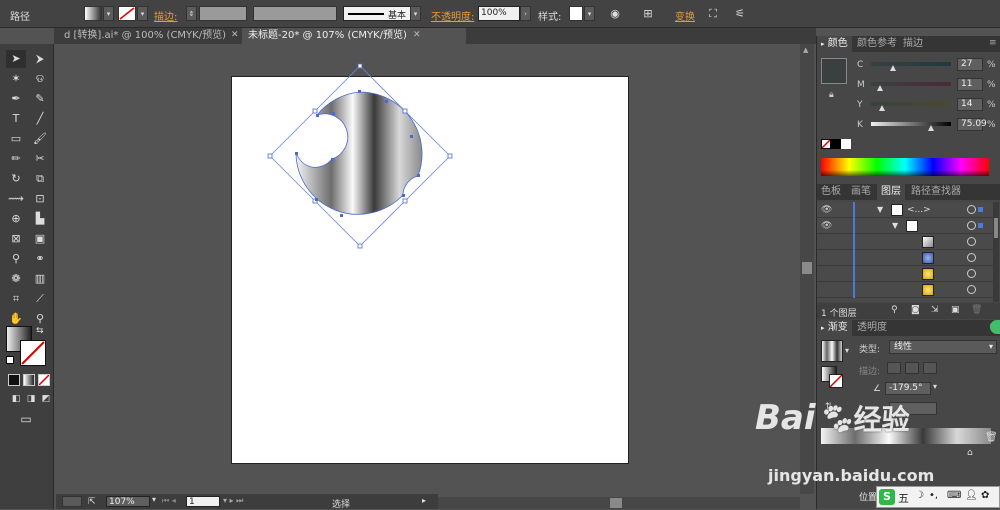 This screenshot has width=1000, height=510. I want to click on zoom-select: 107%, so click(128, 501).